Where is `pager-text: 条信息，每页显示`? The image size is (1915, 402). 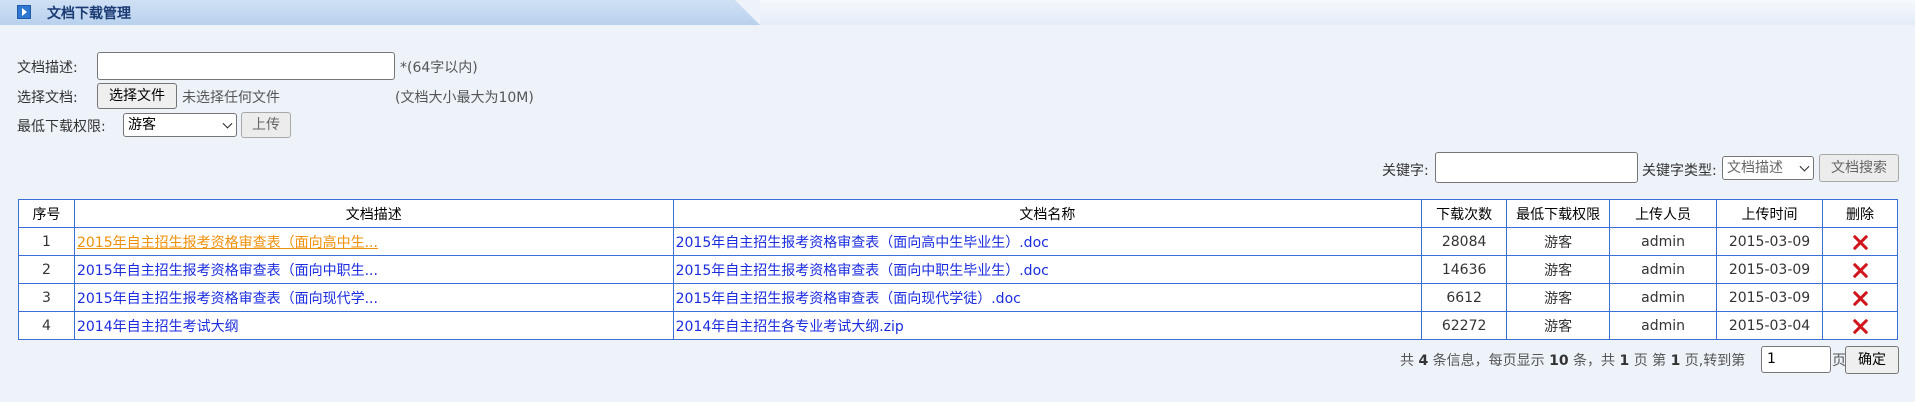
pager-text: 条信息，每页显示 is located at coordinates (1489, 361).